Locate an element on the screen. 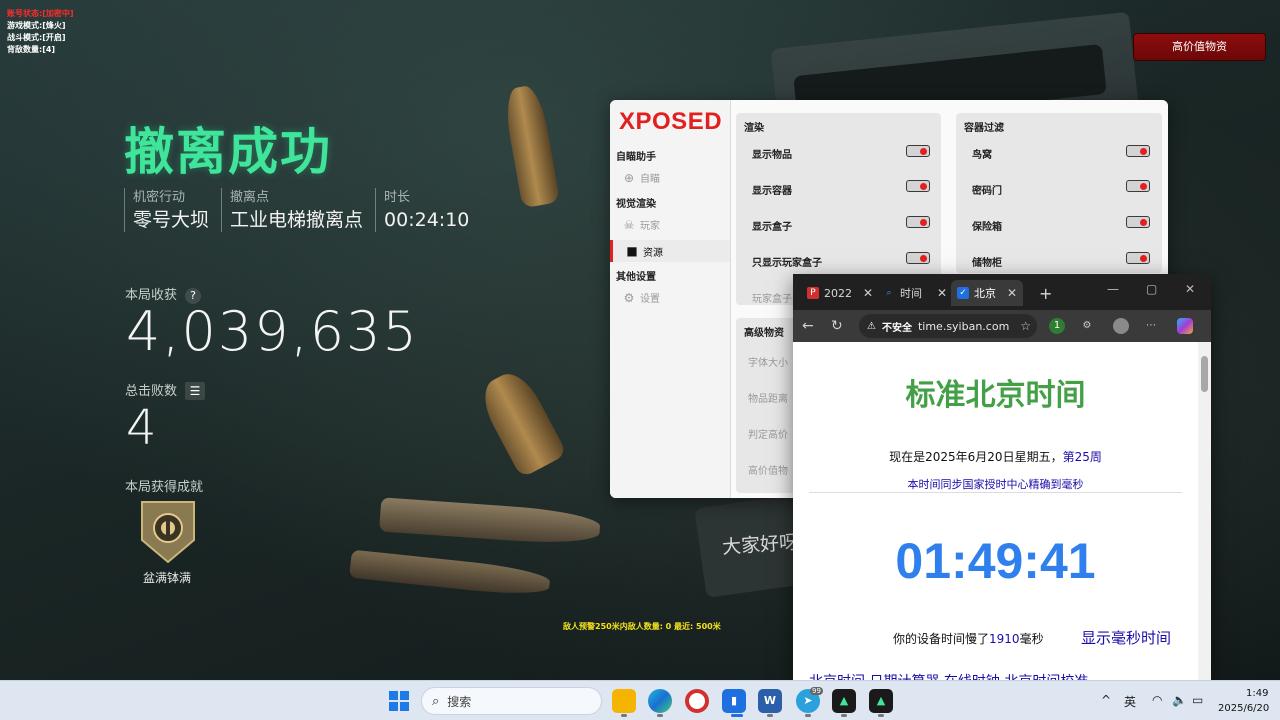 The image size is (1280, 720). nav-item-player: ☠ 玩家 is located at coordinates (641, 225).